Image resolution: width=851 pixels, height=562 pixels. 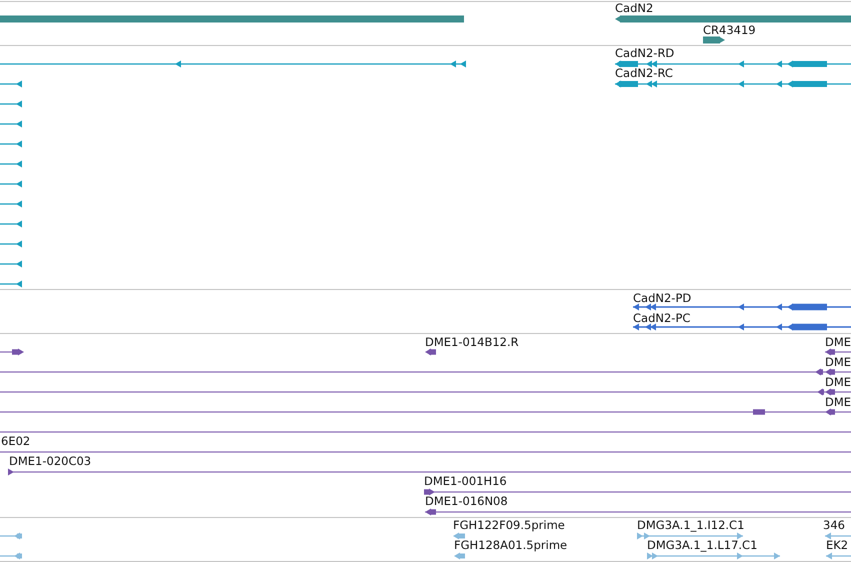 What do you see at coordinates (634, 8) in the screenshot?
I see `feature-label: CadN2` at bounding box center [634, 8].